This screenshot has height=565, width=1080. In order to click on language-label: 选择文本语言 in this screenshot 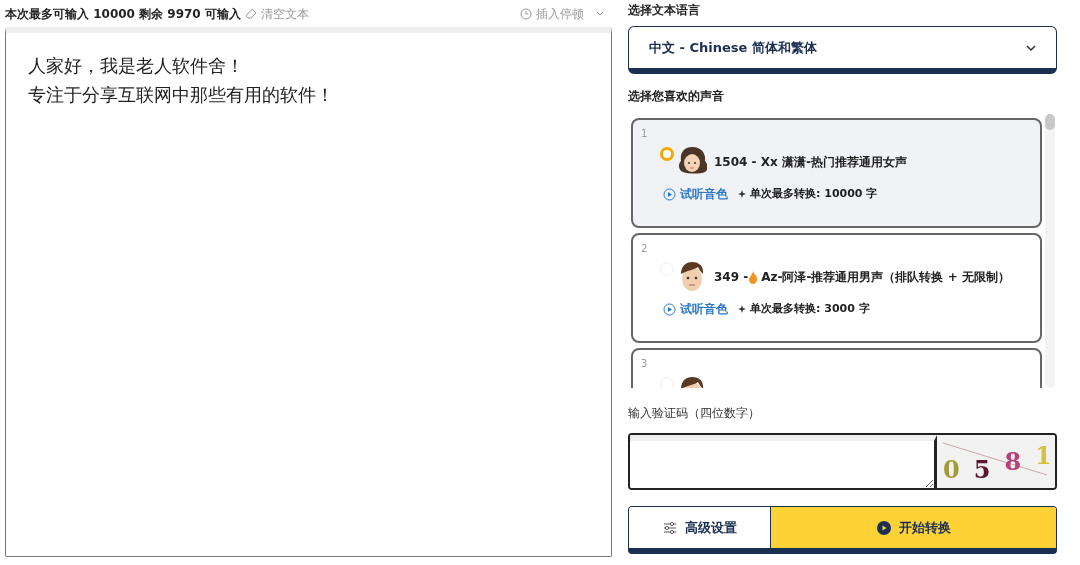, I will do `click(664, 10)`.